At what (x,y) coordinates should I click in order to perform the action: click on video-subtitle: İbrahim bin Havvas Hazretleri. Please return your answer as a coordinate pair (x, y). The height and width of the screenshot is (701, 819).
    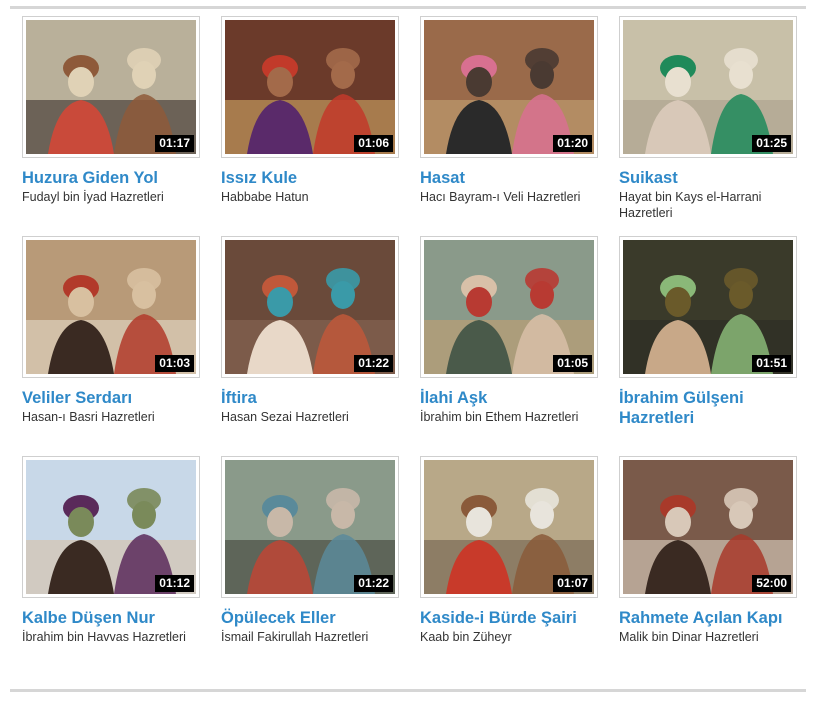
    Looking at the image, I should click on (104, 637).